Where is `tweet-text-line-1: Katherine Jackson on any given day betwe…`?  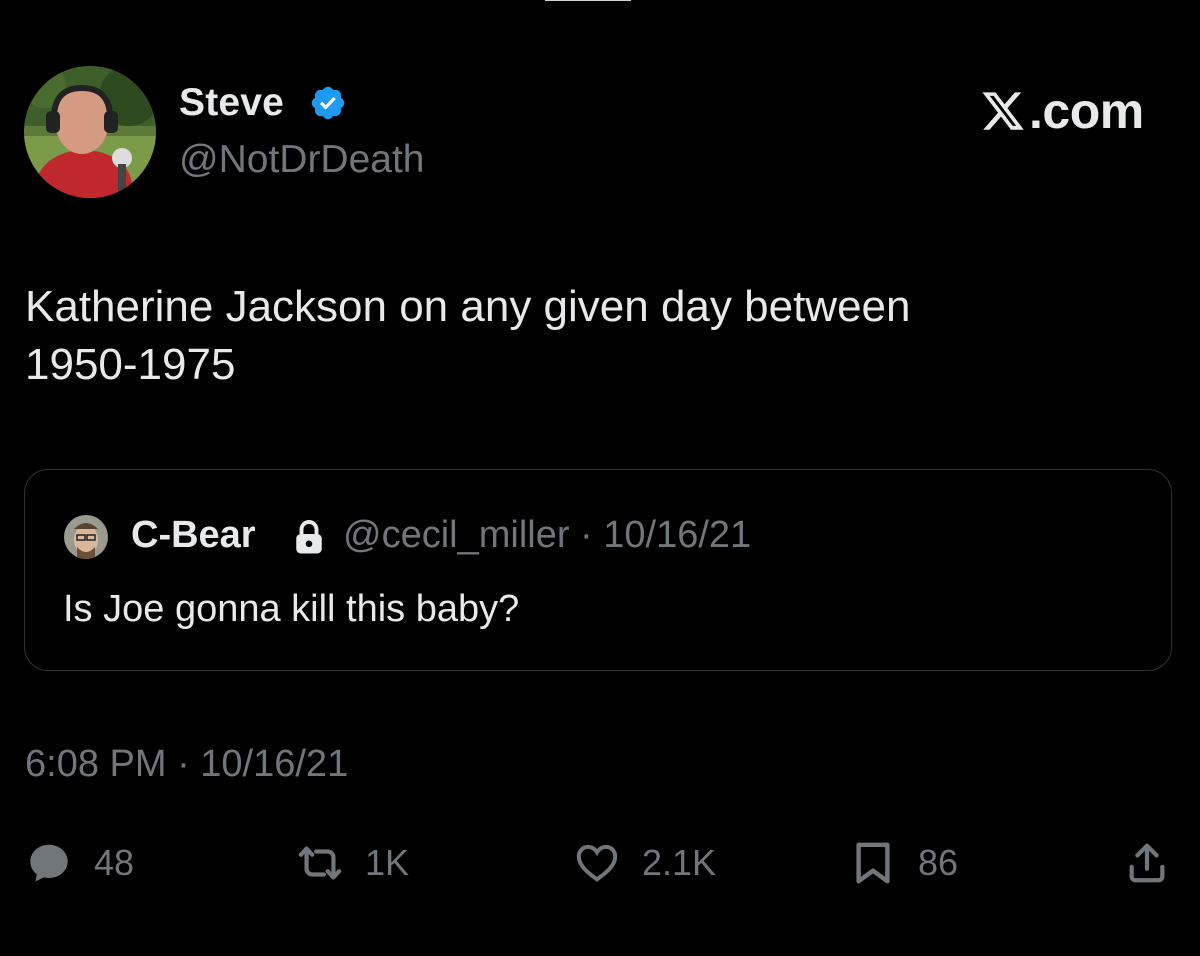 tweet-text-line-1: Katherine Jackson on any given day betwe… is located at coordinates (468, 306).